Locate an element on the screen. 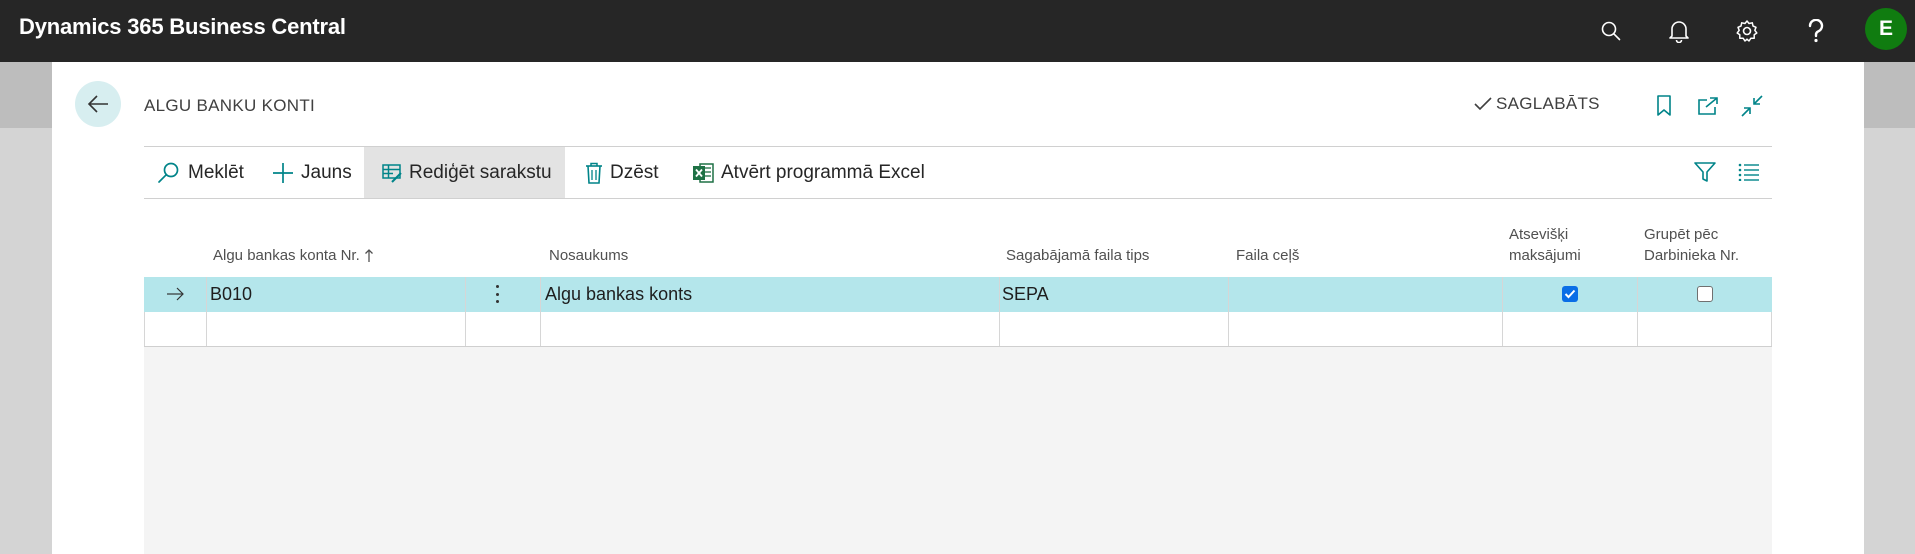  row-indicator-arrow-icon is located at coordinates (175, 294).